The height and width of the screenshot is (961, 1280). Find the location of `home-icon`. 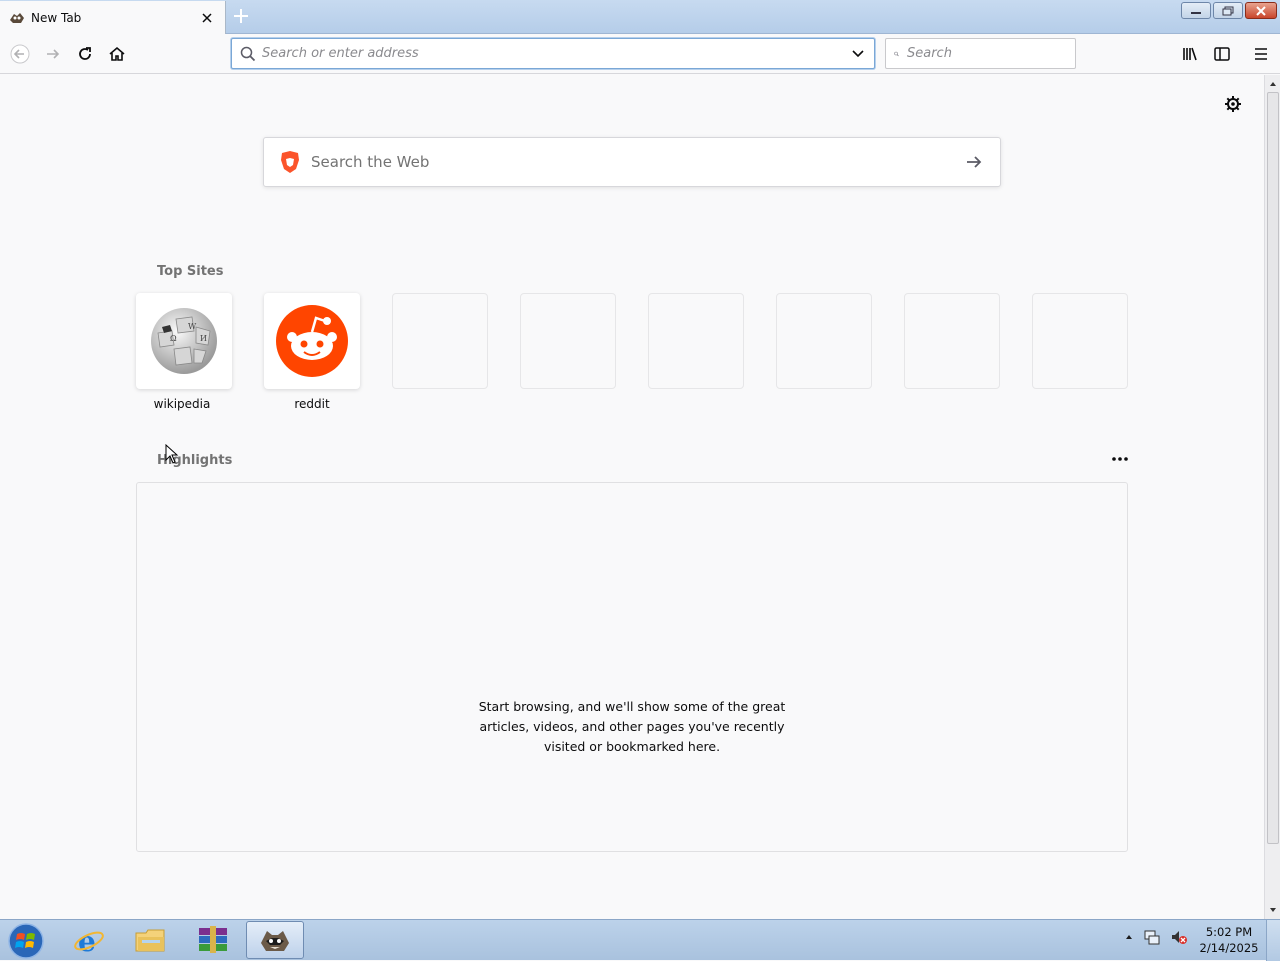

home-icon is located at coordinates (117, 53).